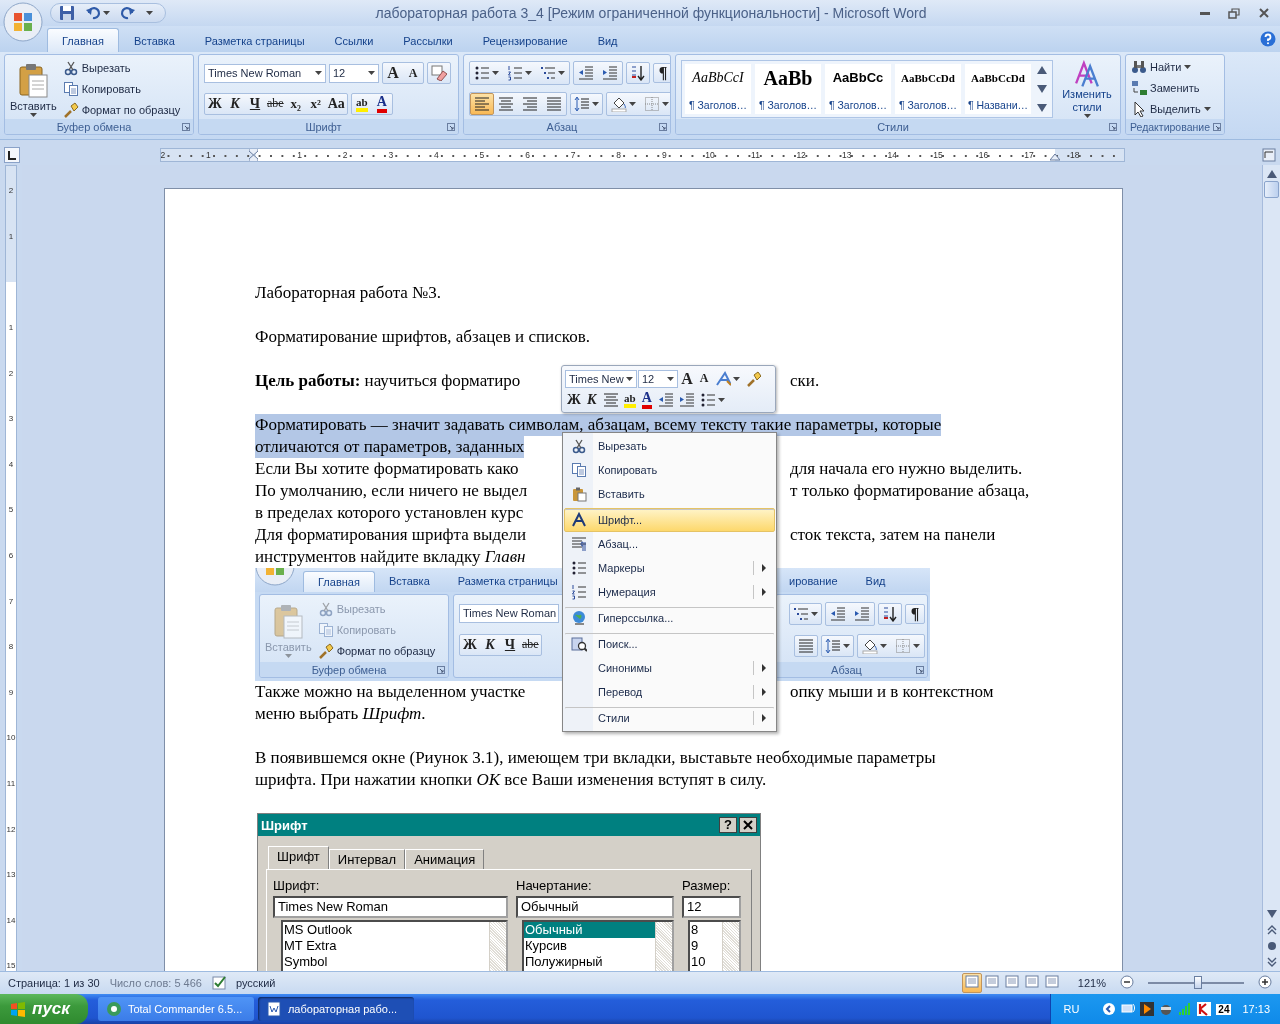 The height and width of the screenshot is (1024, 1280). I want to click on down-arrow-button, so click(1042, 88).